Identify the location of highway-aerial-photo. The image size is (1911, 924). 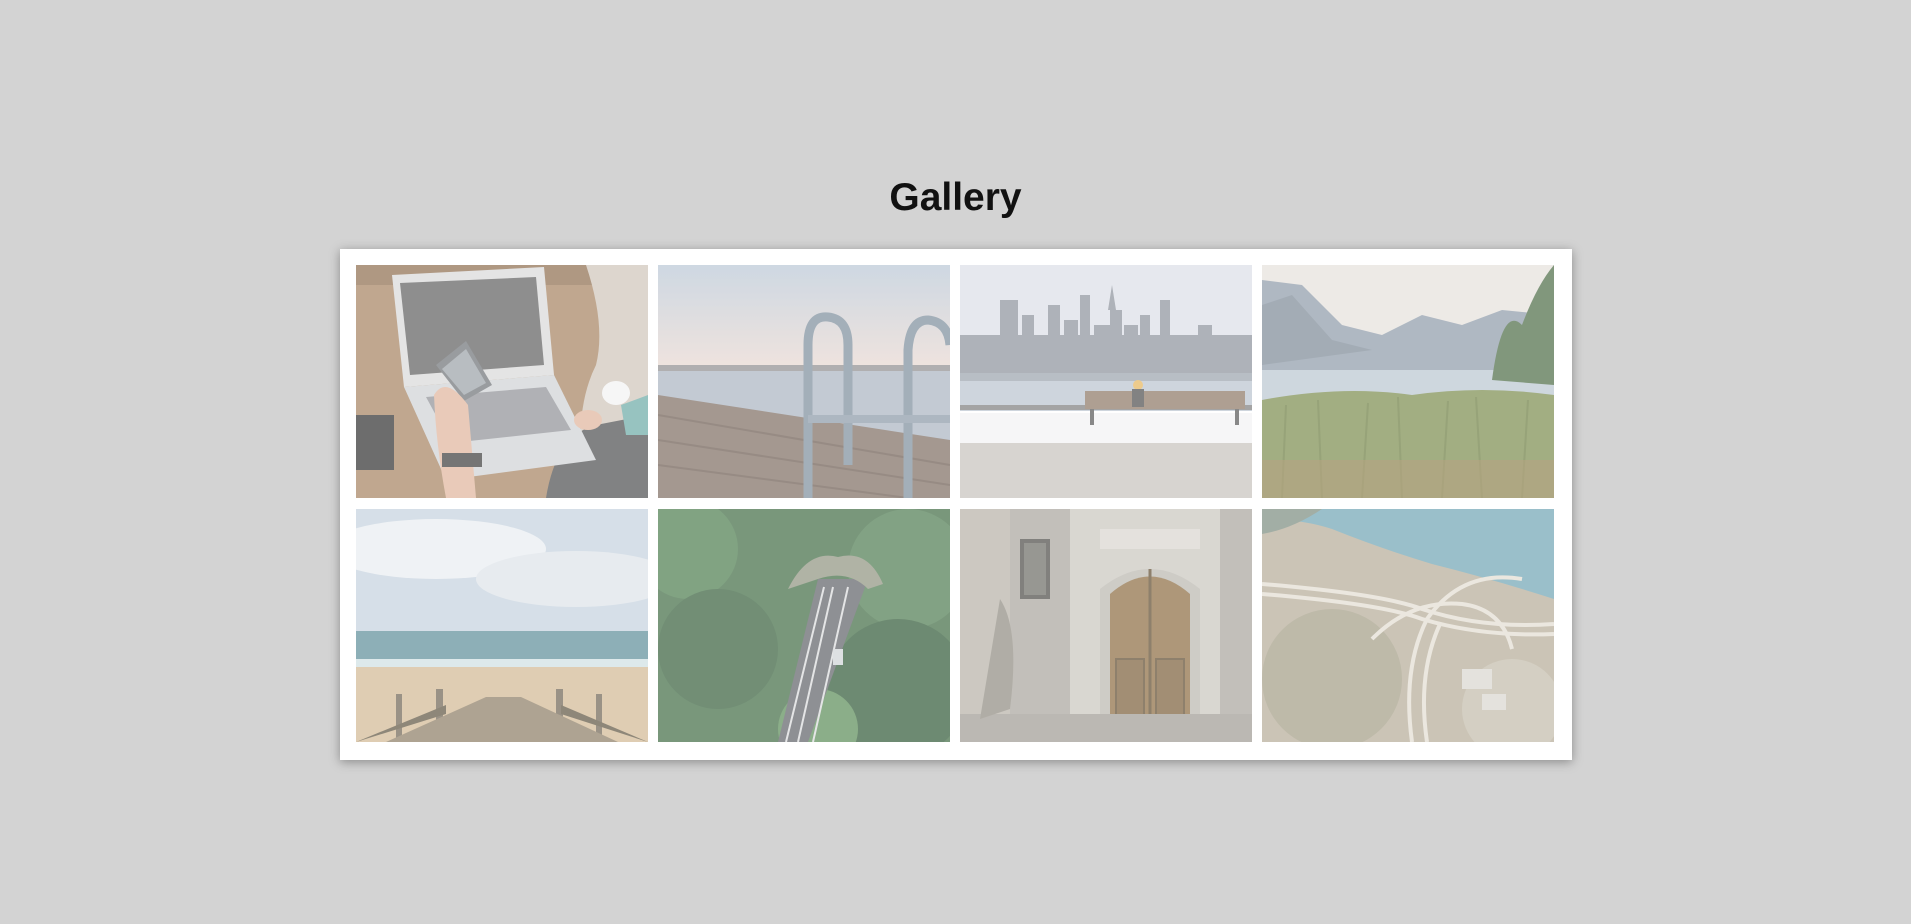
(1408, 625).